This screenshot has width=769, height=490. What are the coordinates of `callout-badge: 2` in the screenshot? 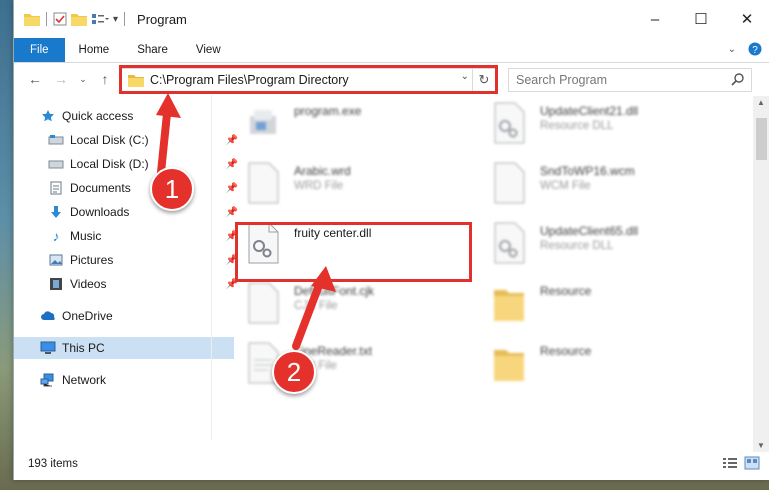 It's located at (294, 372).